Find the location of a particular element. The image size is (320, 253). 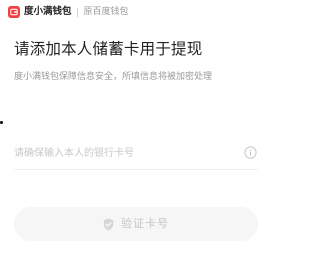

edge-marker-dot is located at coordinates (1, 122).